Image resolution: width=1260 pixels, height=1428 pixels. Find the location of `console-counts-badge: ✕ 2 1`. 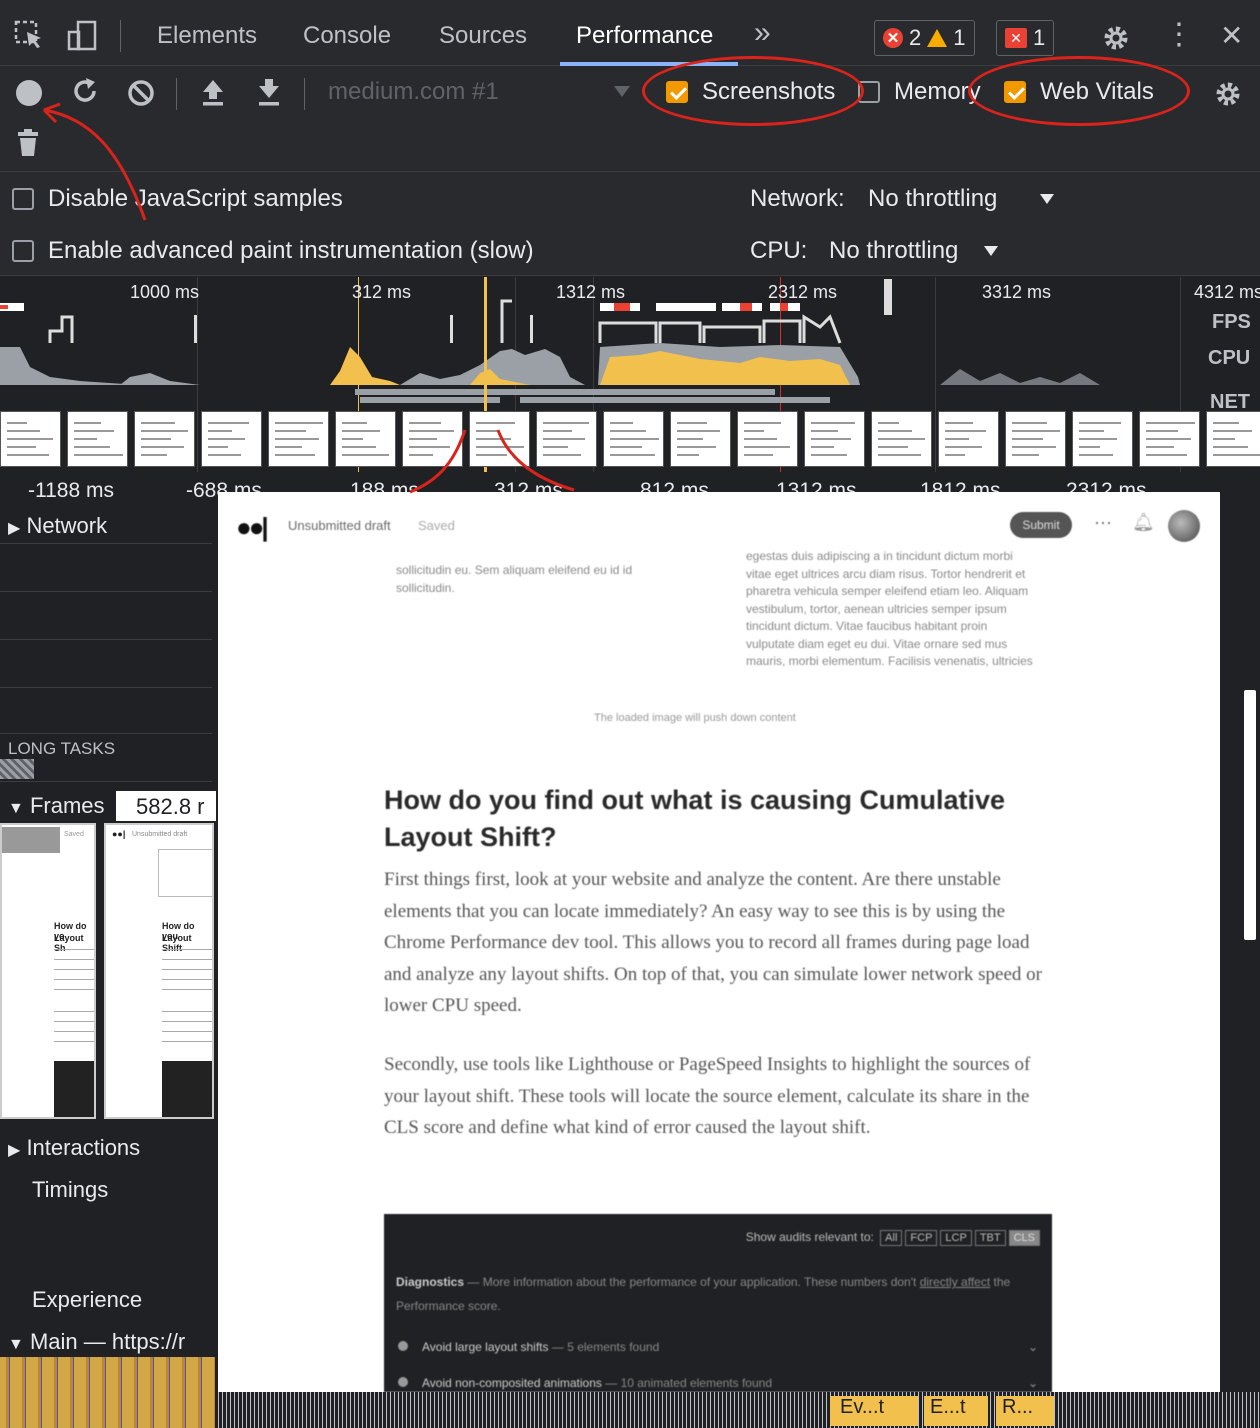

console-counts-badge: ✕ 2 1 is located at coordinates (924, 38).